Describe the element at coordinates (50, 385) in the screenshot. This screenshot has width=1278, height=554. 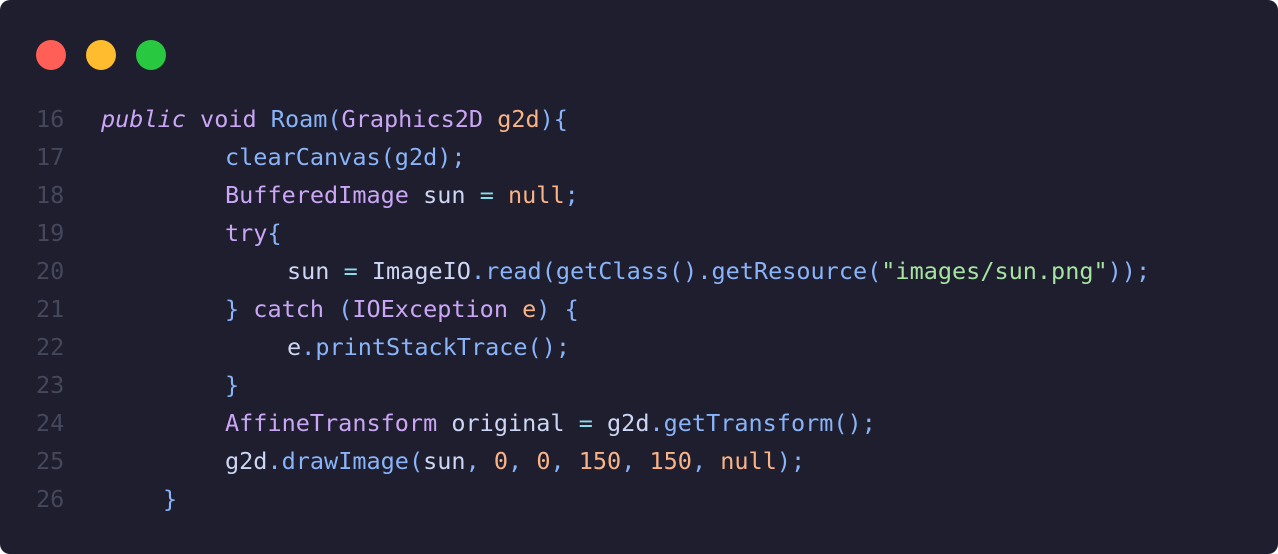
I see `line-number: 23` at that location.